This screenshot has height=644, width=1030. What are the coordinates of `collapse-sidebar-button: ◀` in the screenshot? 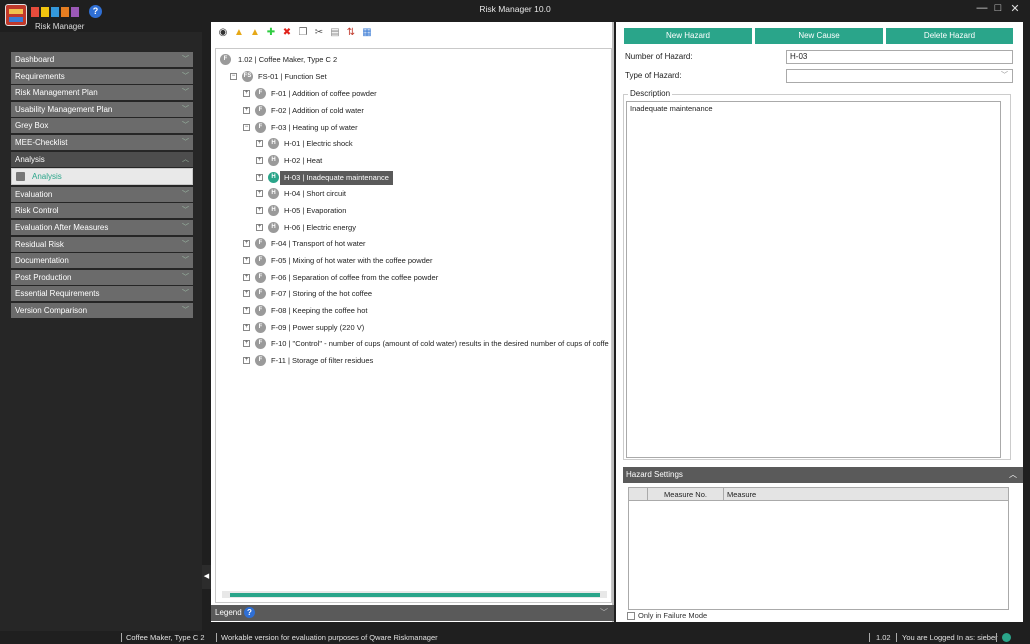 It's located at (206, 577).